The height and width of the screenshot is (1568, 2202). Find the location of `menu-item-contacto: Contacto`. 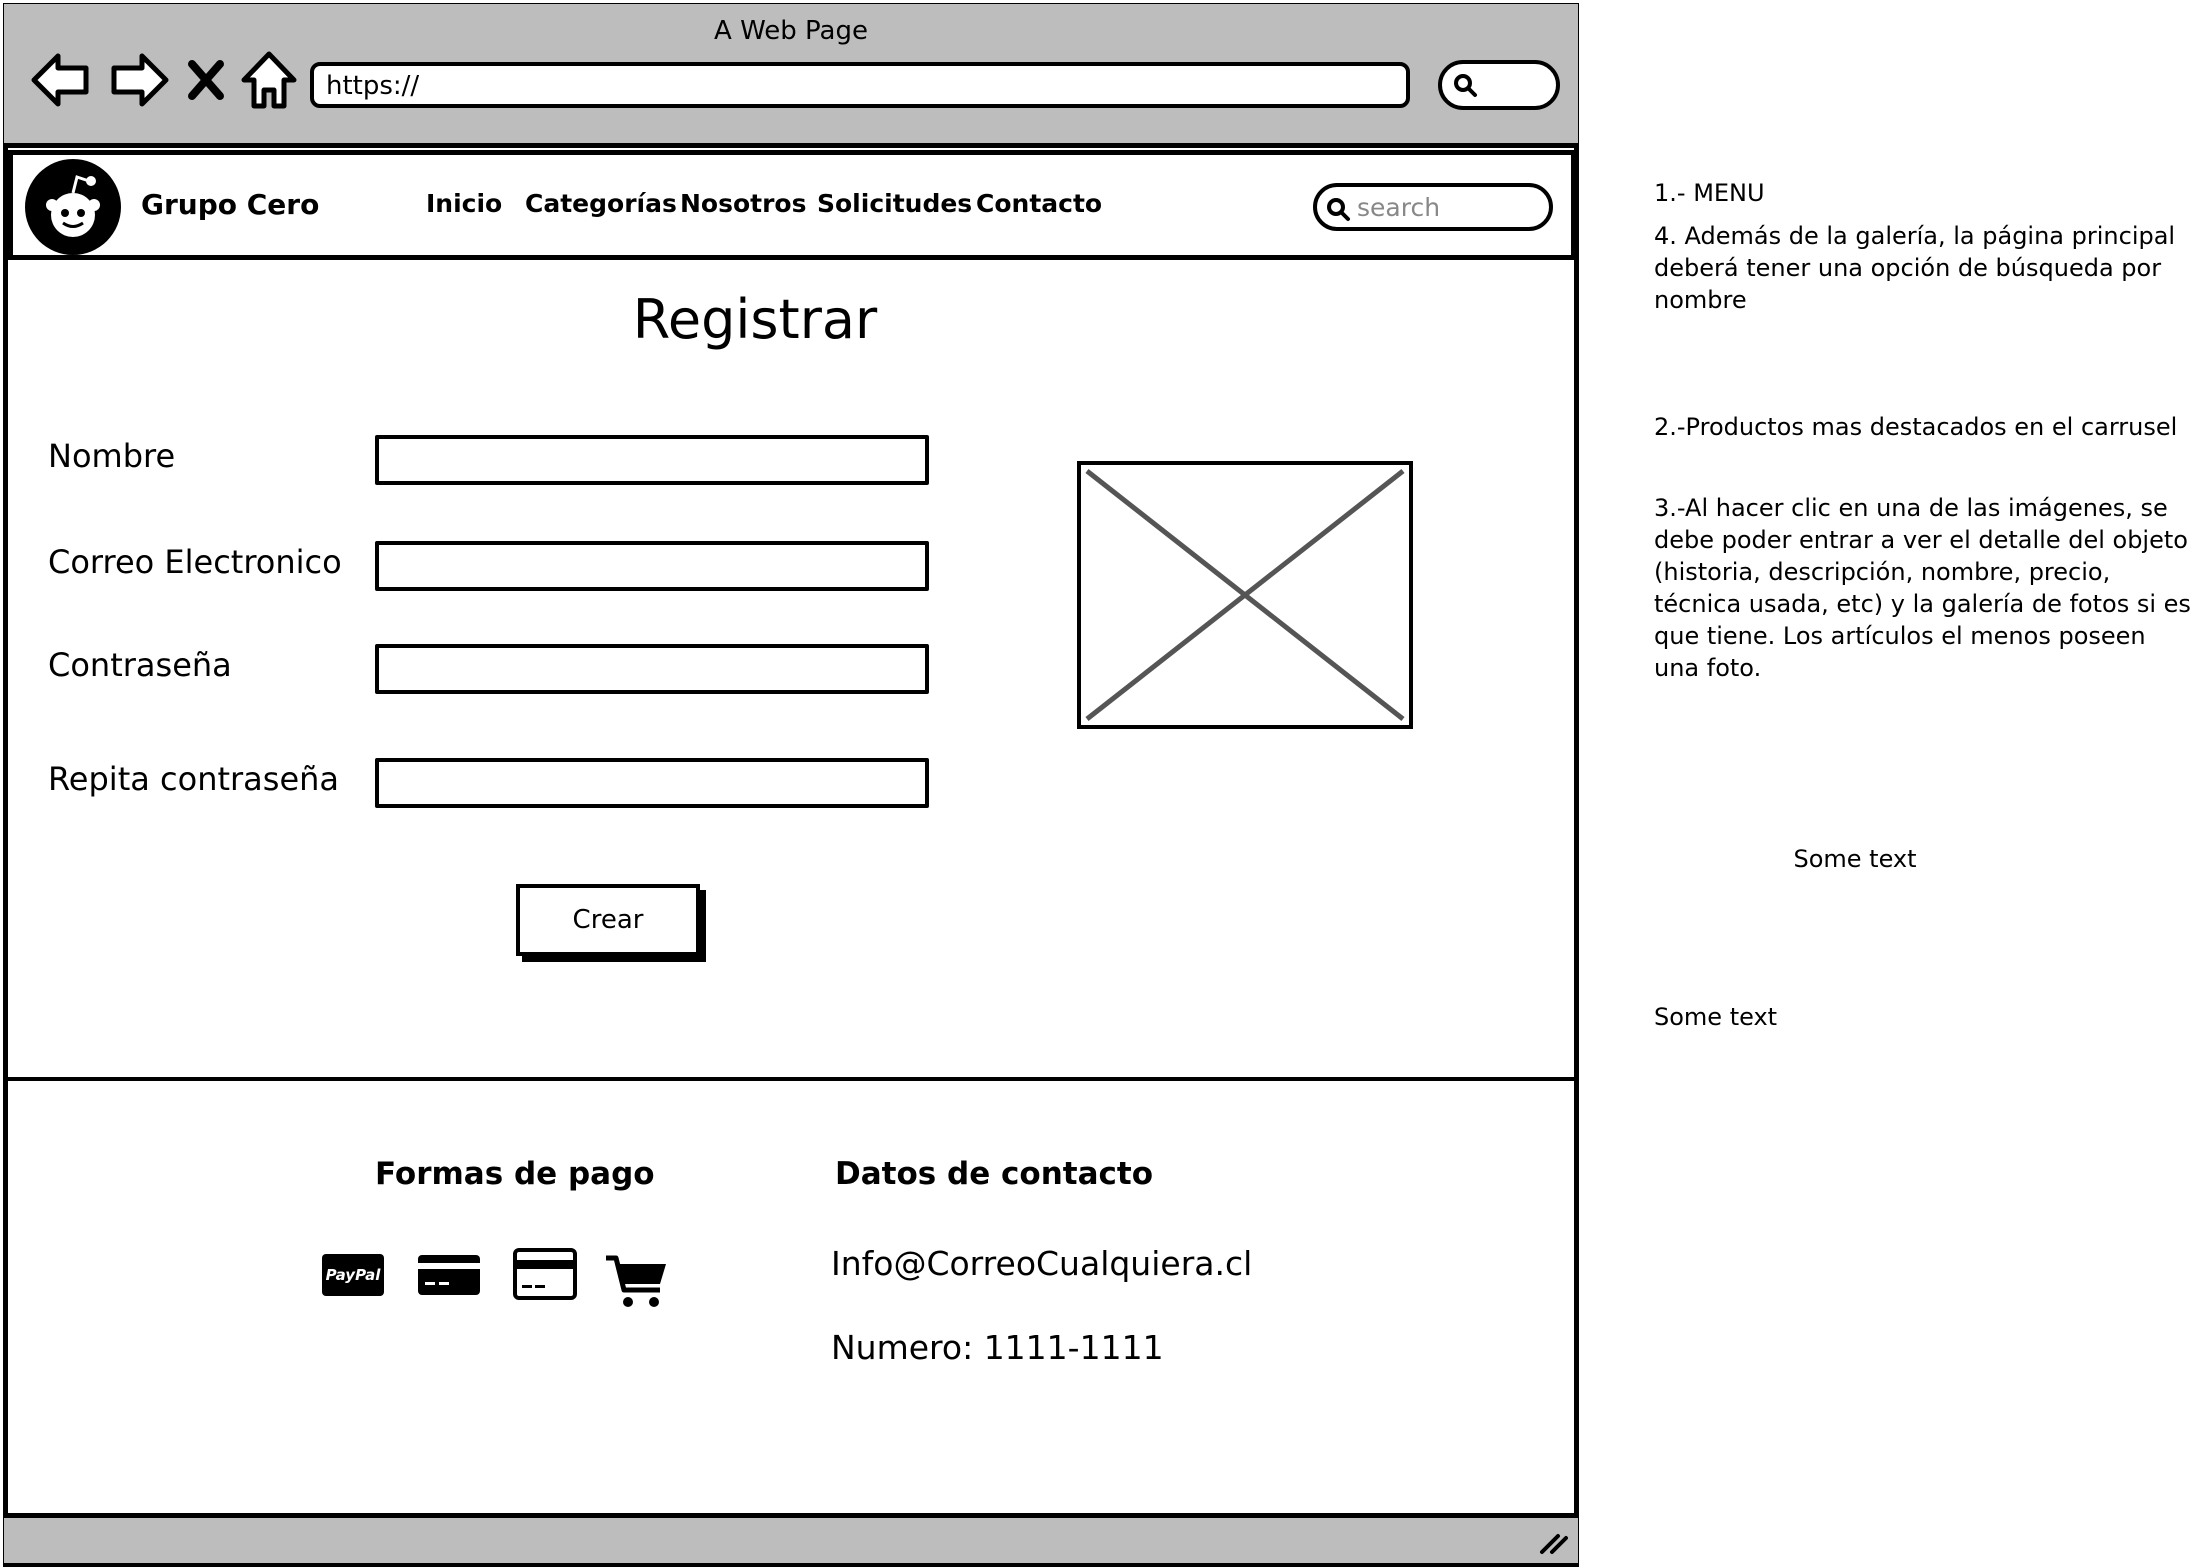

menu-item-contacto: Contacto is located at coordinates (1039, 203).